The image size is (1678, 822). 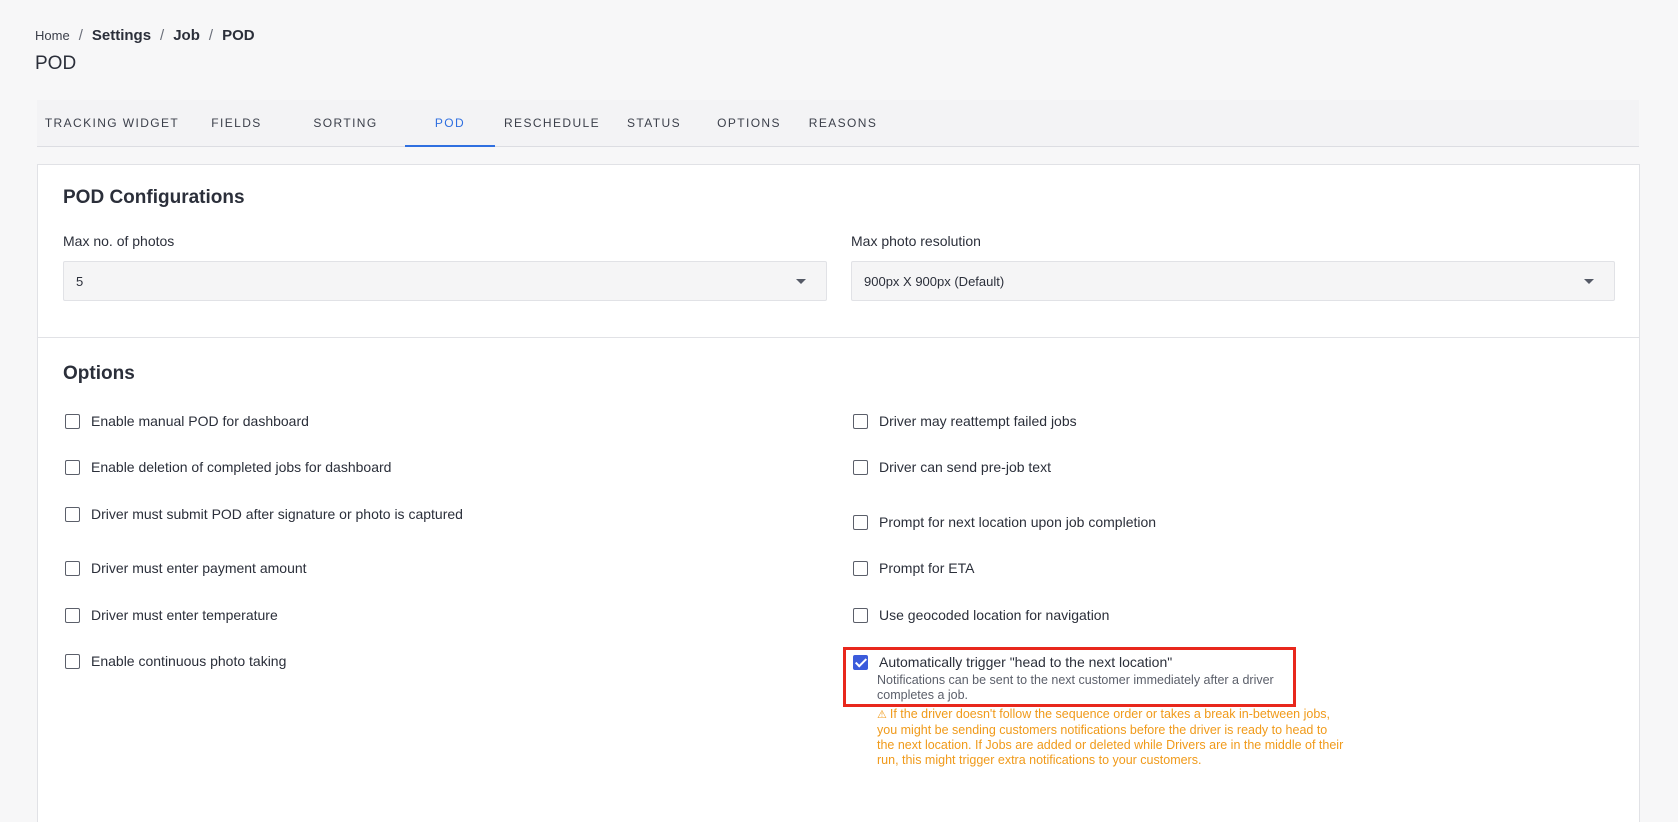 What do you see at coordinates (450, 123) in the screenshot?
I see `tab-pod: POD` at bounding box center [450, 123].